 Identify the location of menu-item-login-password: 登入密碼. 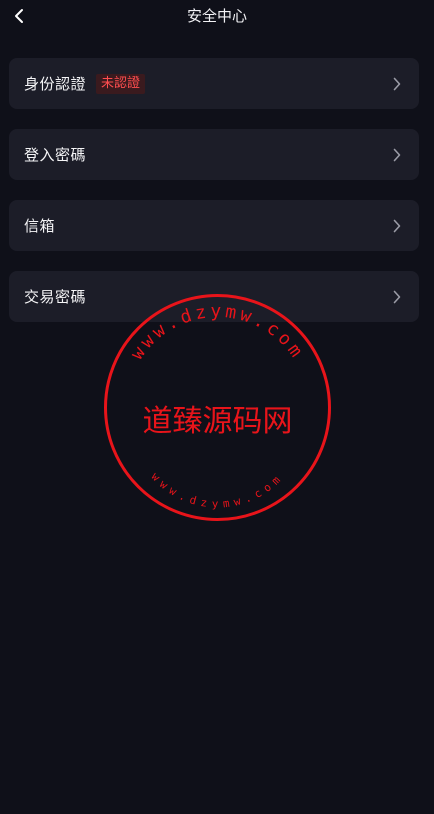
(214, 154).